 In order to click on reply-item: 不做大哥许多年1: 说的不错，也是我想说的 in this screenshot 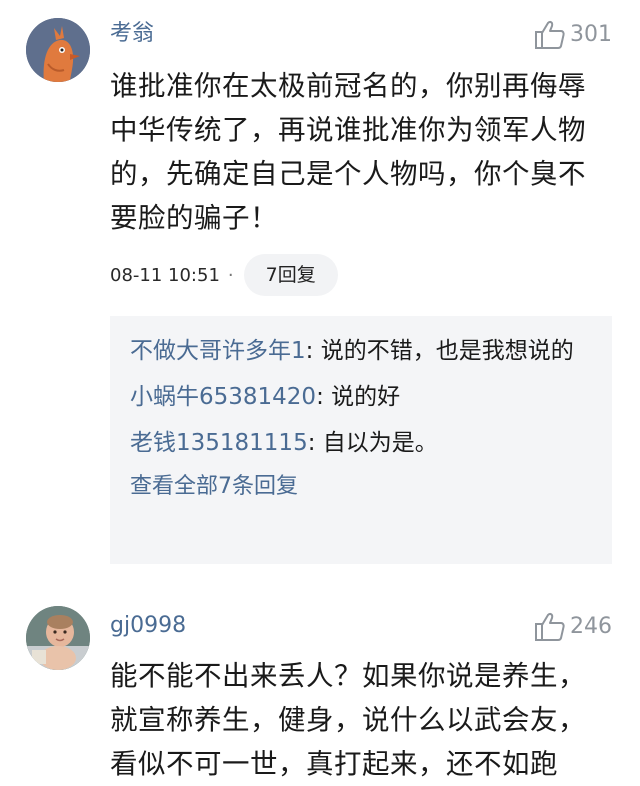, I will do `click(361, 351)`.